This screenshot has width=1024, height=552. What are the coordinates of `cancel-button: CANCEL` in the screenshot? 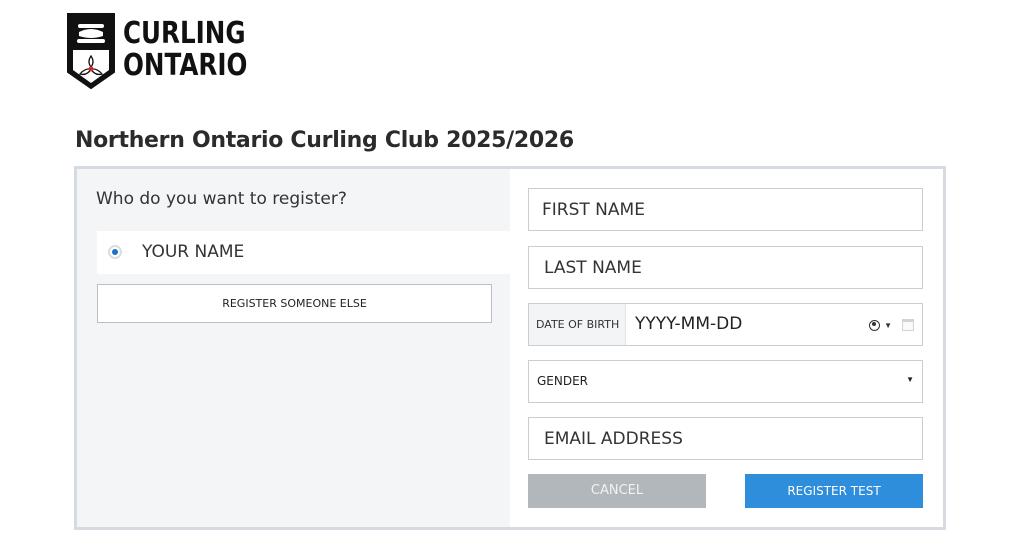 It's located at (617, 491).